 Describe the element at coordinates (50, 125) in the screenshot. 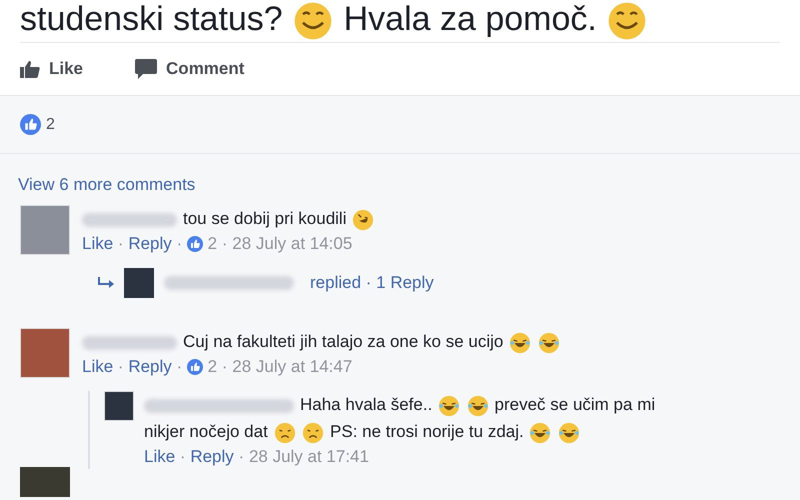

I see `reaction-count: 2` at that location.